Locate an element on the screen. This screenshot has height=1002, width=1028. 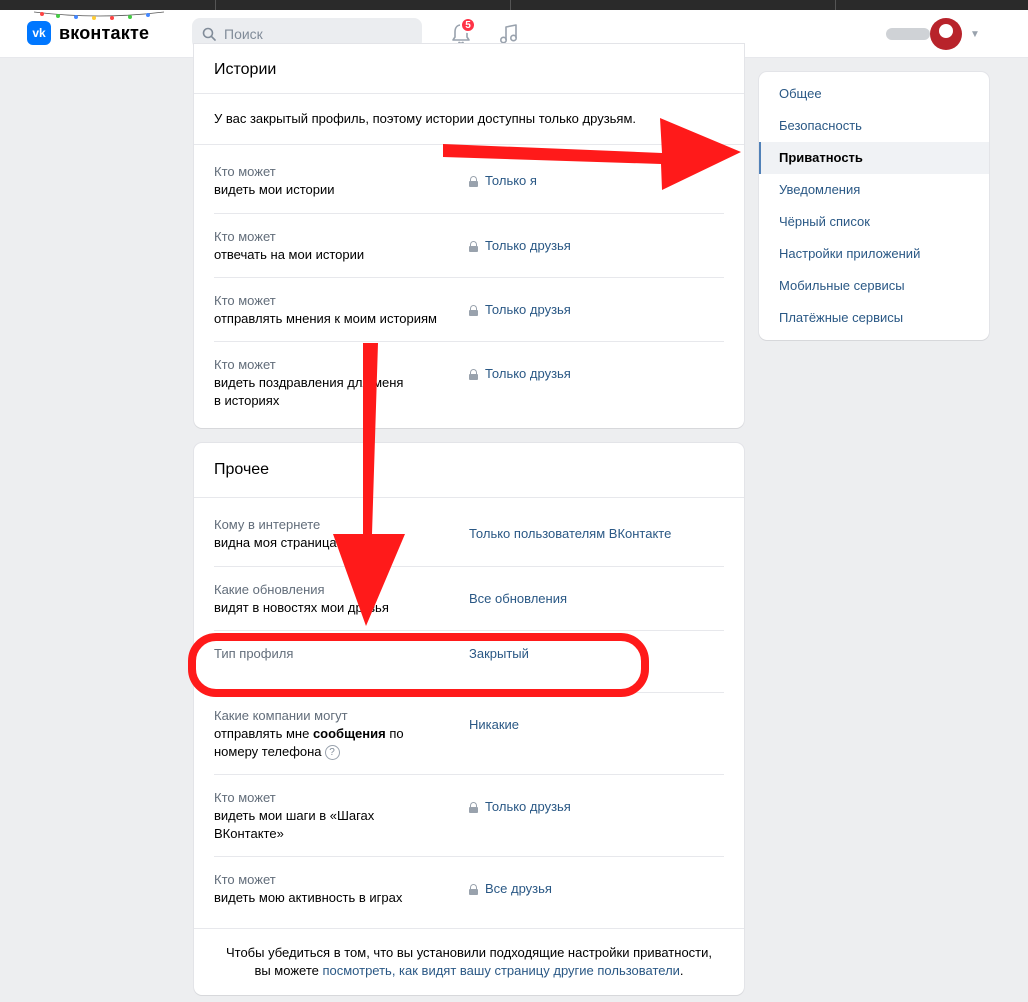
list-item: Тип профиля Закрытый is located at coordinates (469, 662).